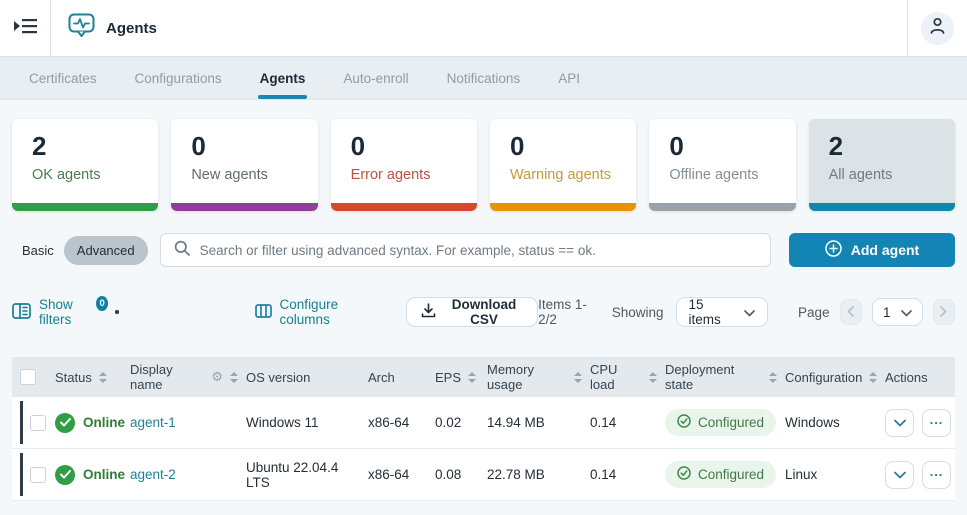  I want to click on card-ok-agents: 2 OK agents, so click(85, 165).